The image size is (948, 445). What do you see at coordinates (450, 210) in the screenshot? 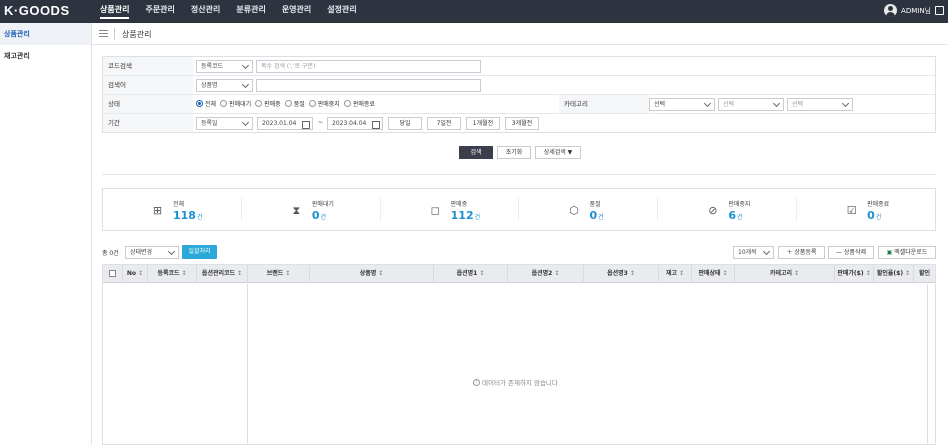
I see `stat-on-sale: ◻ 판매중 112건` at bounding box center [450, 210].